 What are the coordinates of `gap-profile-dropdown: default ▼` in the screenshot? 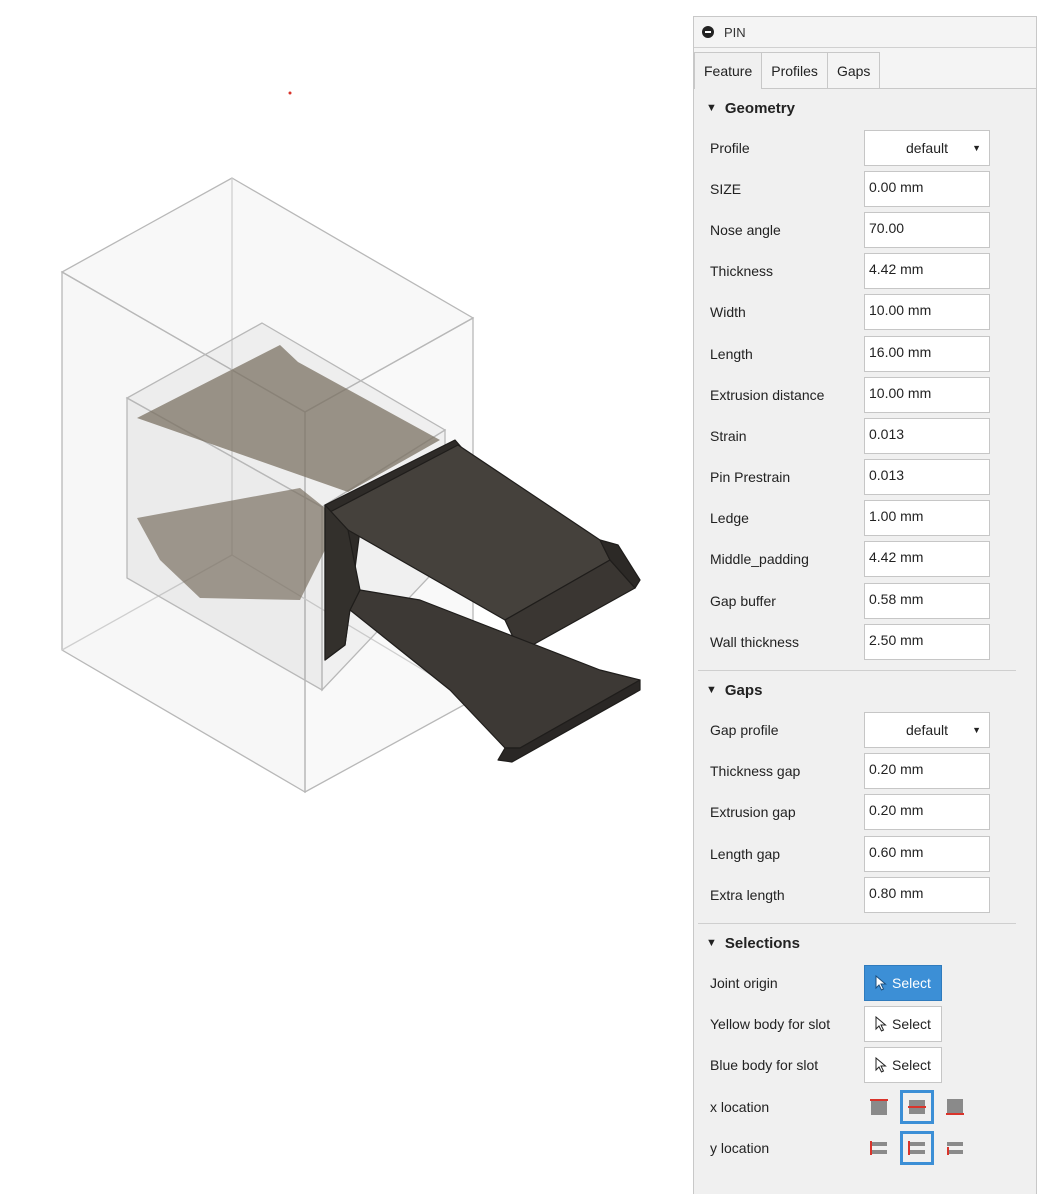 It's located at (927, 730).